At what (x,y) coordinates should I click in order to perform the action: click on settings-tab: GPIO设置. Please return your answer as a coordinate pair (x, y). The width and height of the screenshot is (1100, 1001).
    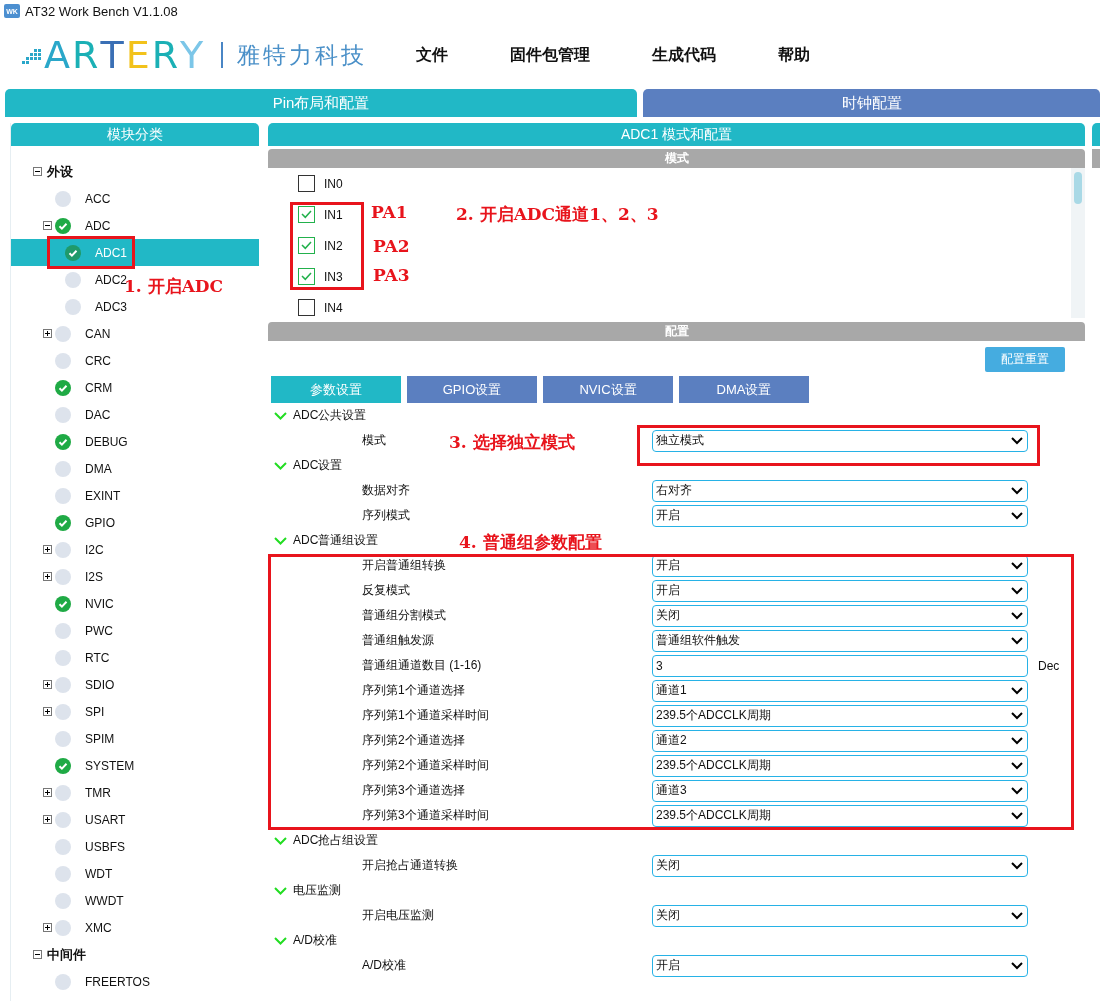
    Looking at the image, I should click on (472, 389).